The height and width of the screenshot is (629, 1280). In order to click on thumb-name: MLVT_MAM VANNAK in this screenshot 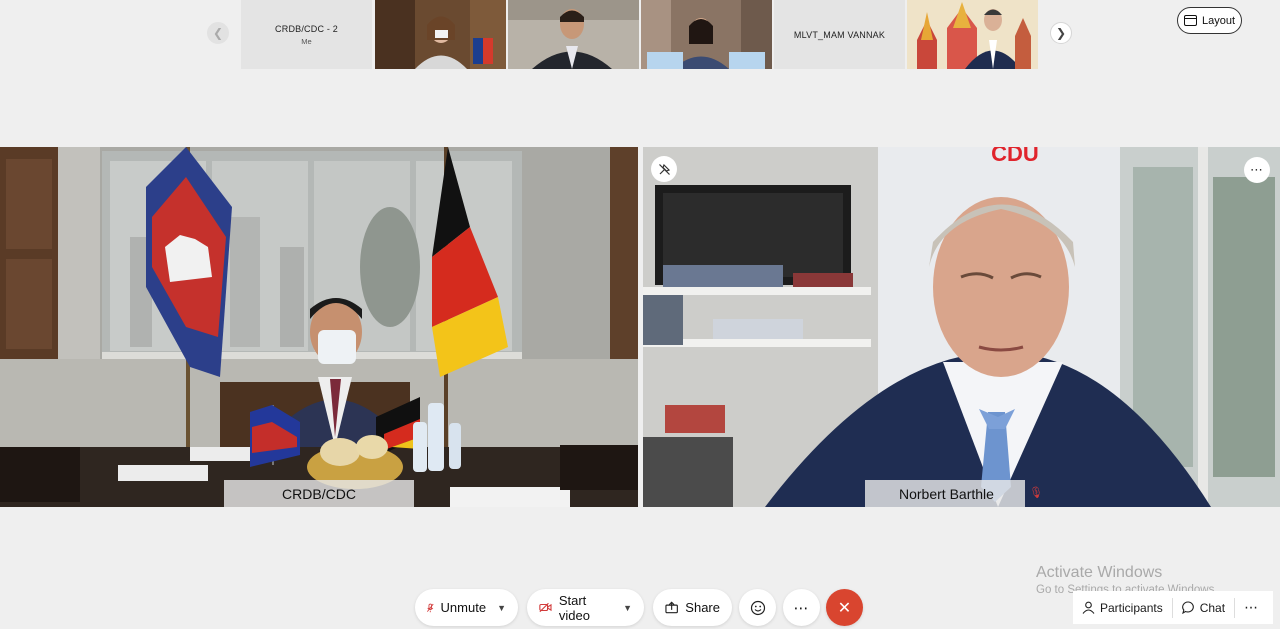, I will do `click(839, 34)`.